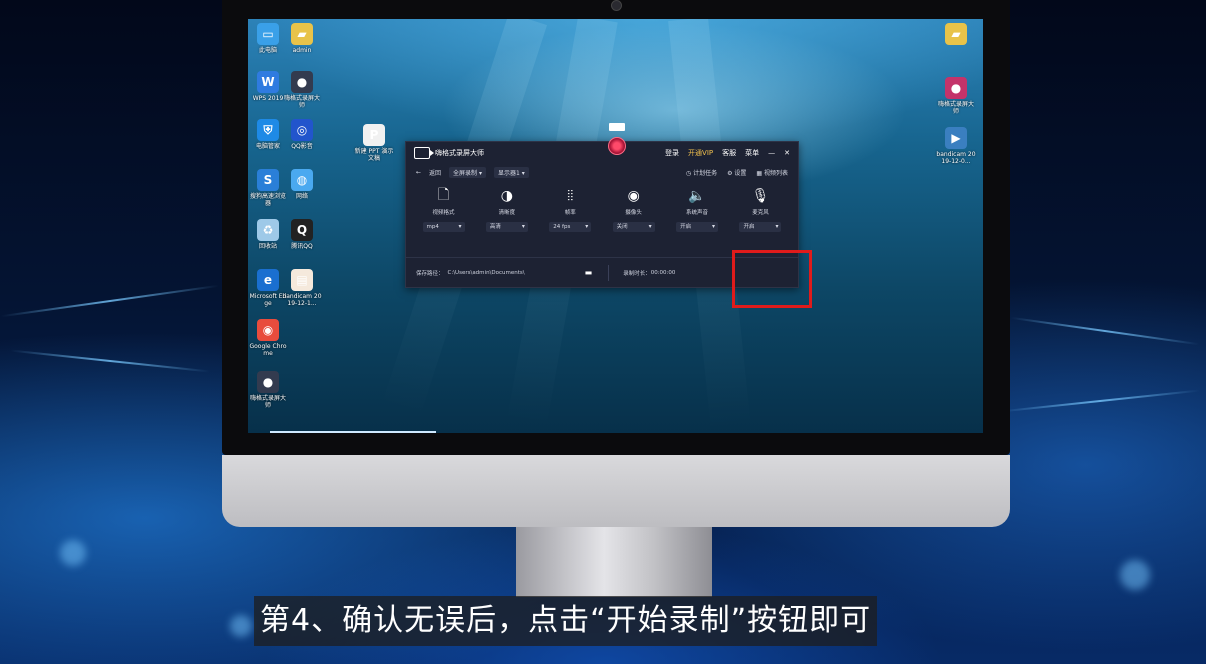 The width and height of the screenshot is (1206, 664). What do you see at coordinates (760, 227) in the screenshot?
I see `microphone-dropdown: 开启` at bounding box center [760, 227].